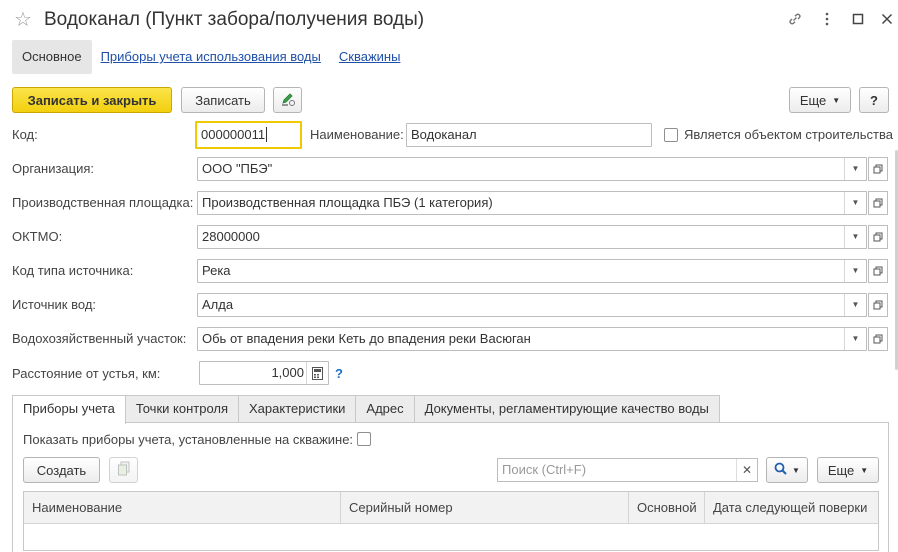 Image resolution: width=898 pixels, height=552 pixels. Describe the element at coordinates (370, 57) in the screenshot. I see `nav-tab-wells: Скважины` at that location.